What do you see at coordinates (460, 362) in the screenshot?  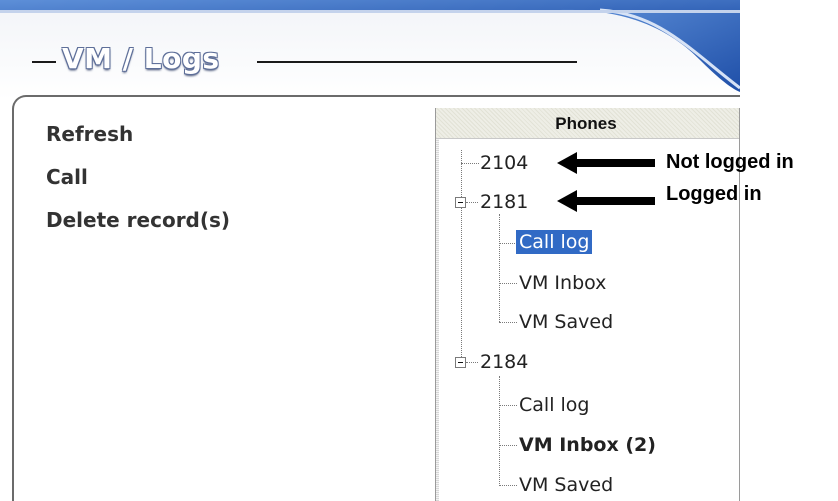 I see `collapse-2184-icon` at bounding box center [460, 362].